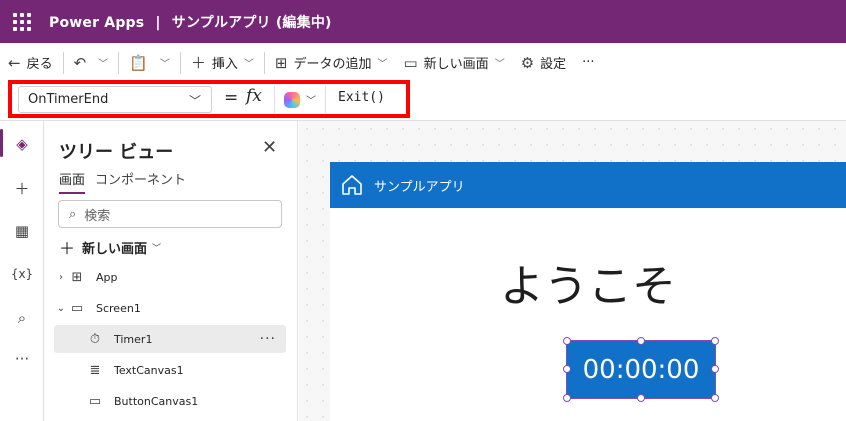  I want to click on timer-control: 00:00:00, so click(641, 369).